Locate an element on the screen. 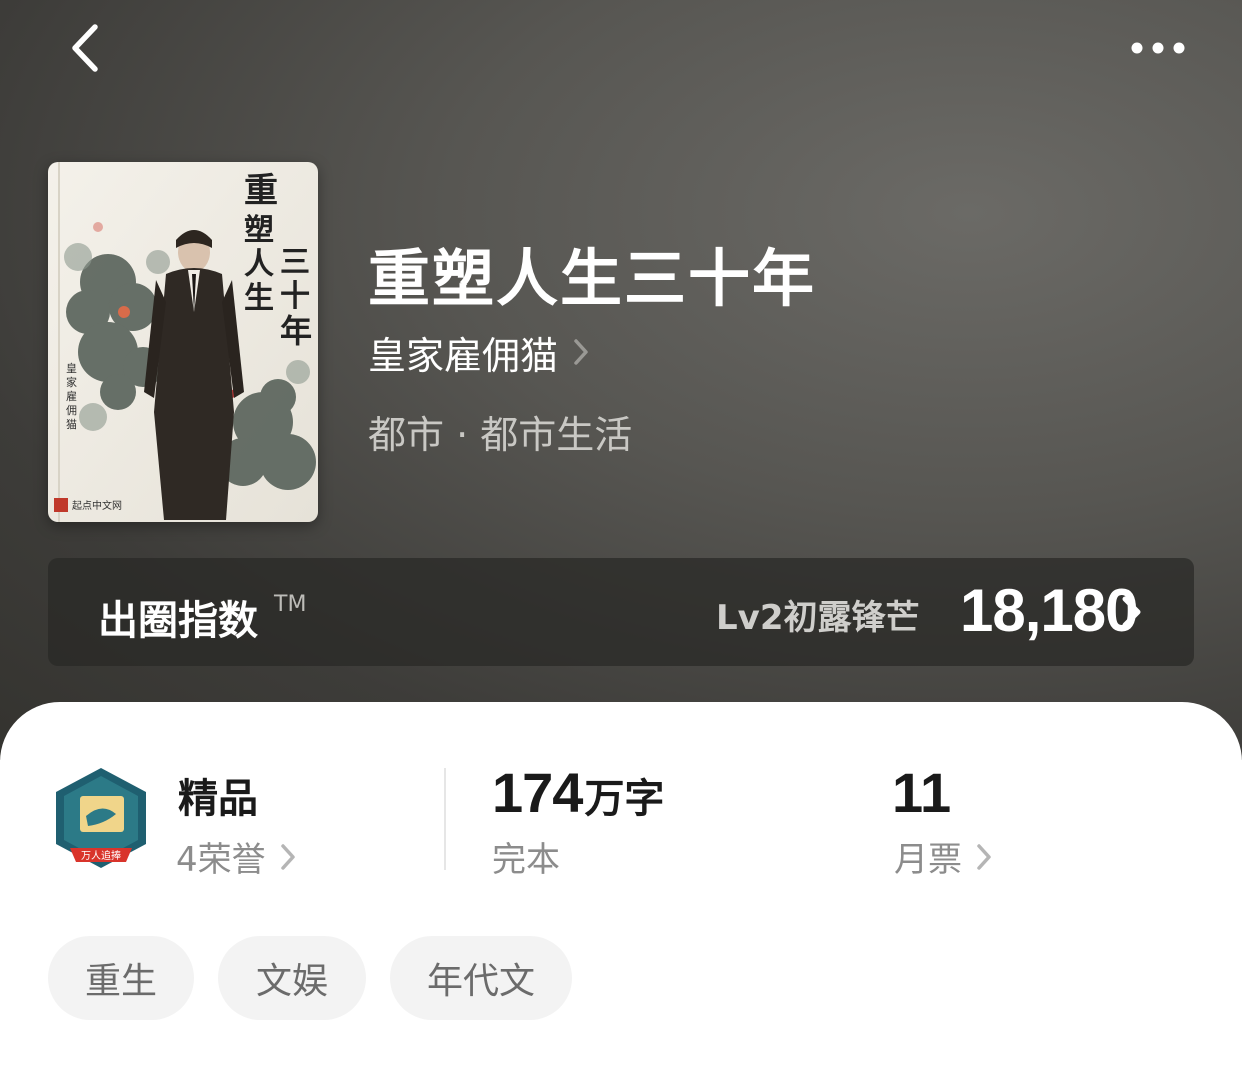 The image size is (1242, 1069). svg-text: 家 is located at coordinates (71, 382).